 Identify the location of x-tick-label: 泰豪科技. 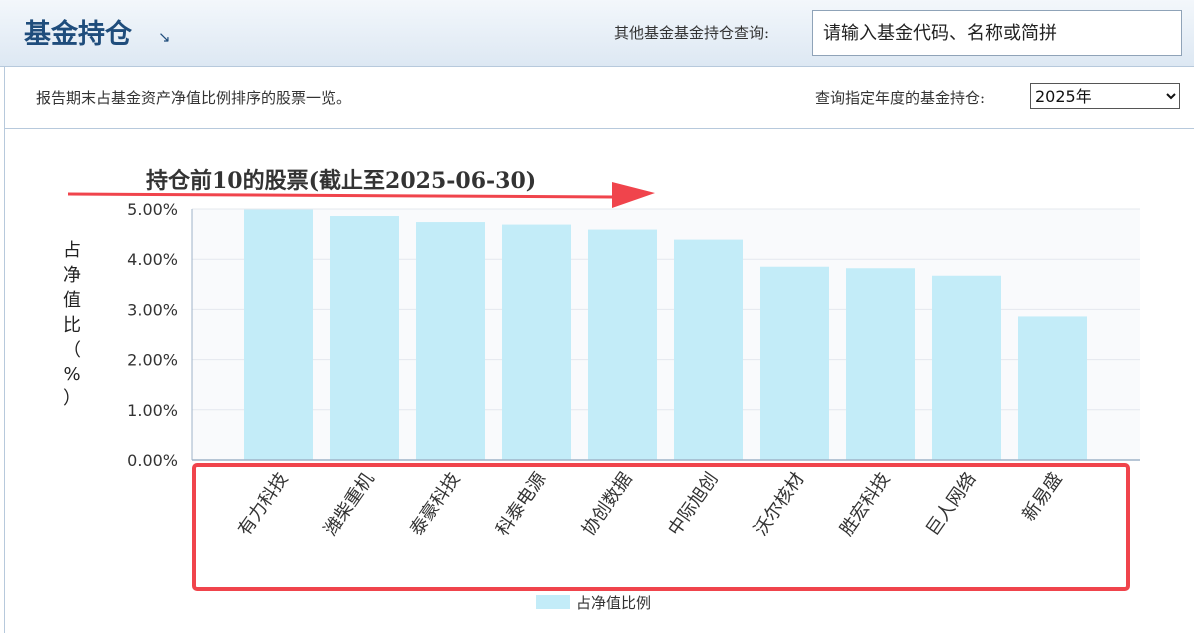
(435, 504).